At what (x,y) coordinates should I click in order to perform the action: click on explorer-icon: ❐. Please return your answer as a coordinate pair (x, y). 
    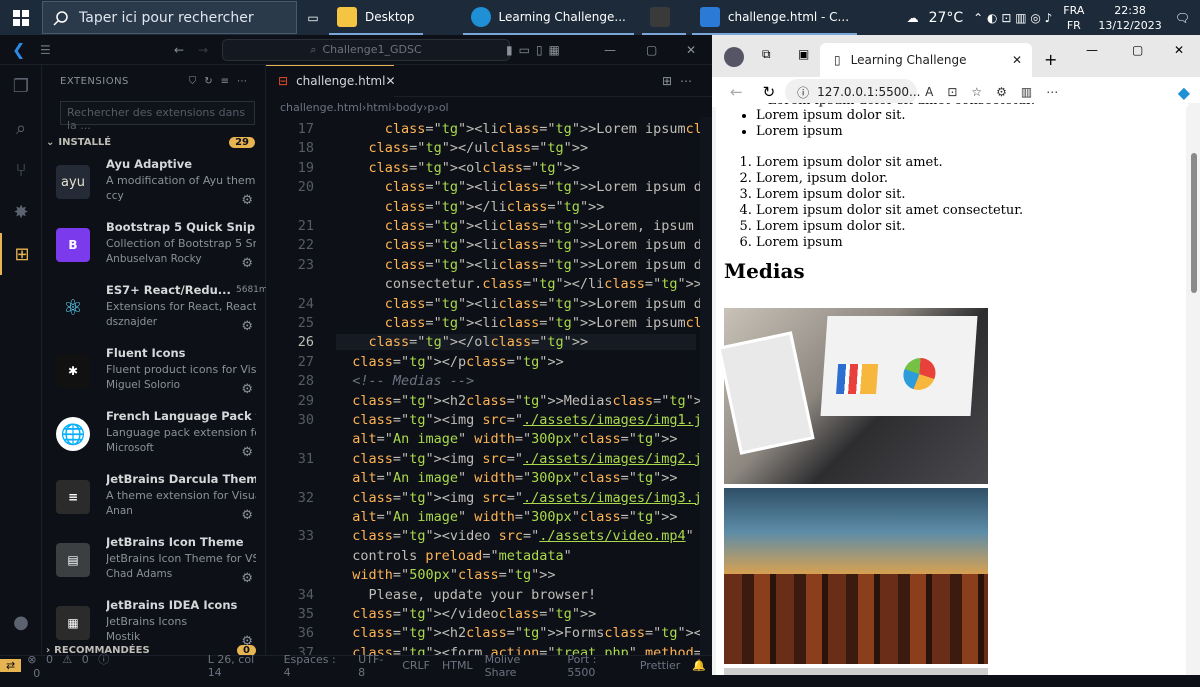
    Looking at the image, I should click on (21, 86).